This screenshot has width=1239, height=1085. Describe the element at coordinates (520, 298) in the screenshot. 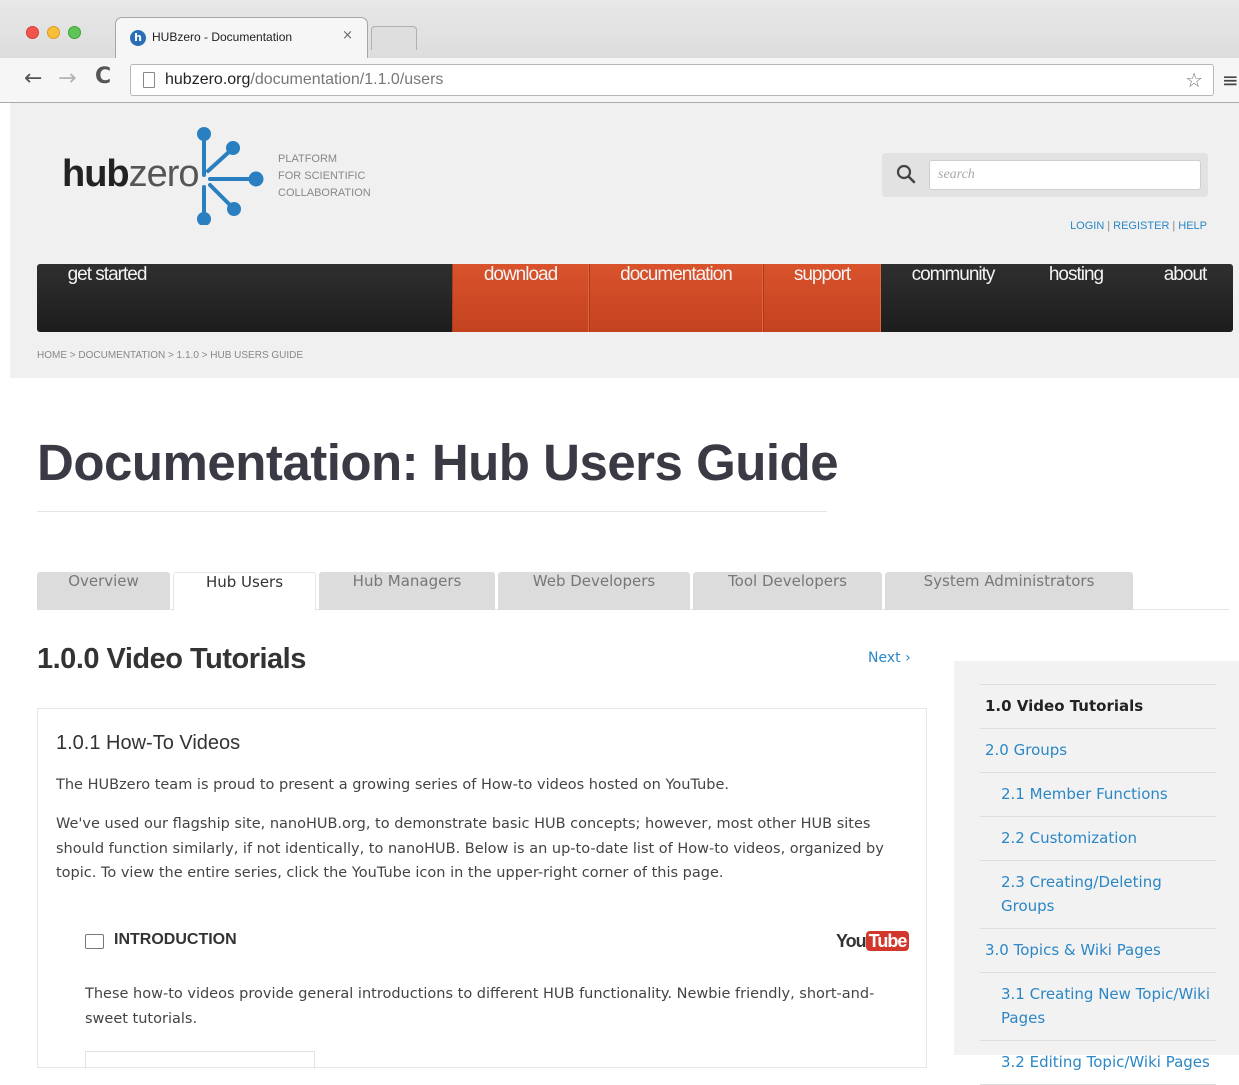

I see `nav-download: download` at that location.